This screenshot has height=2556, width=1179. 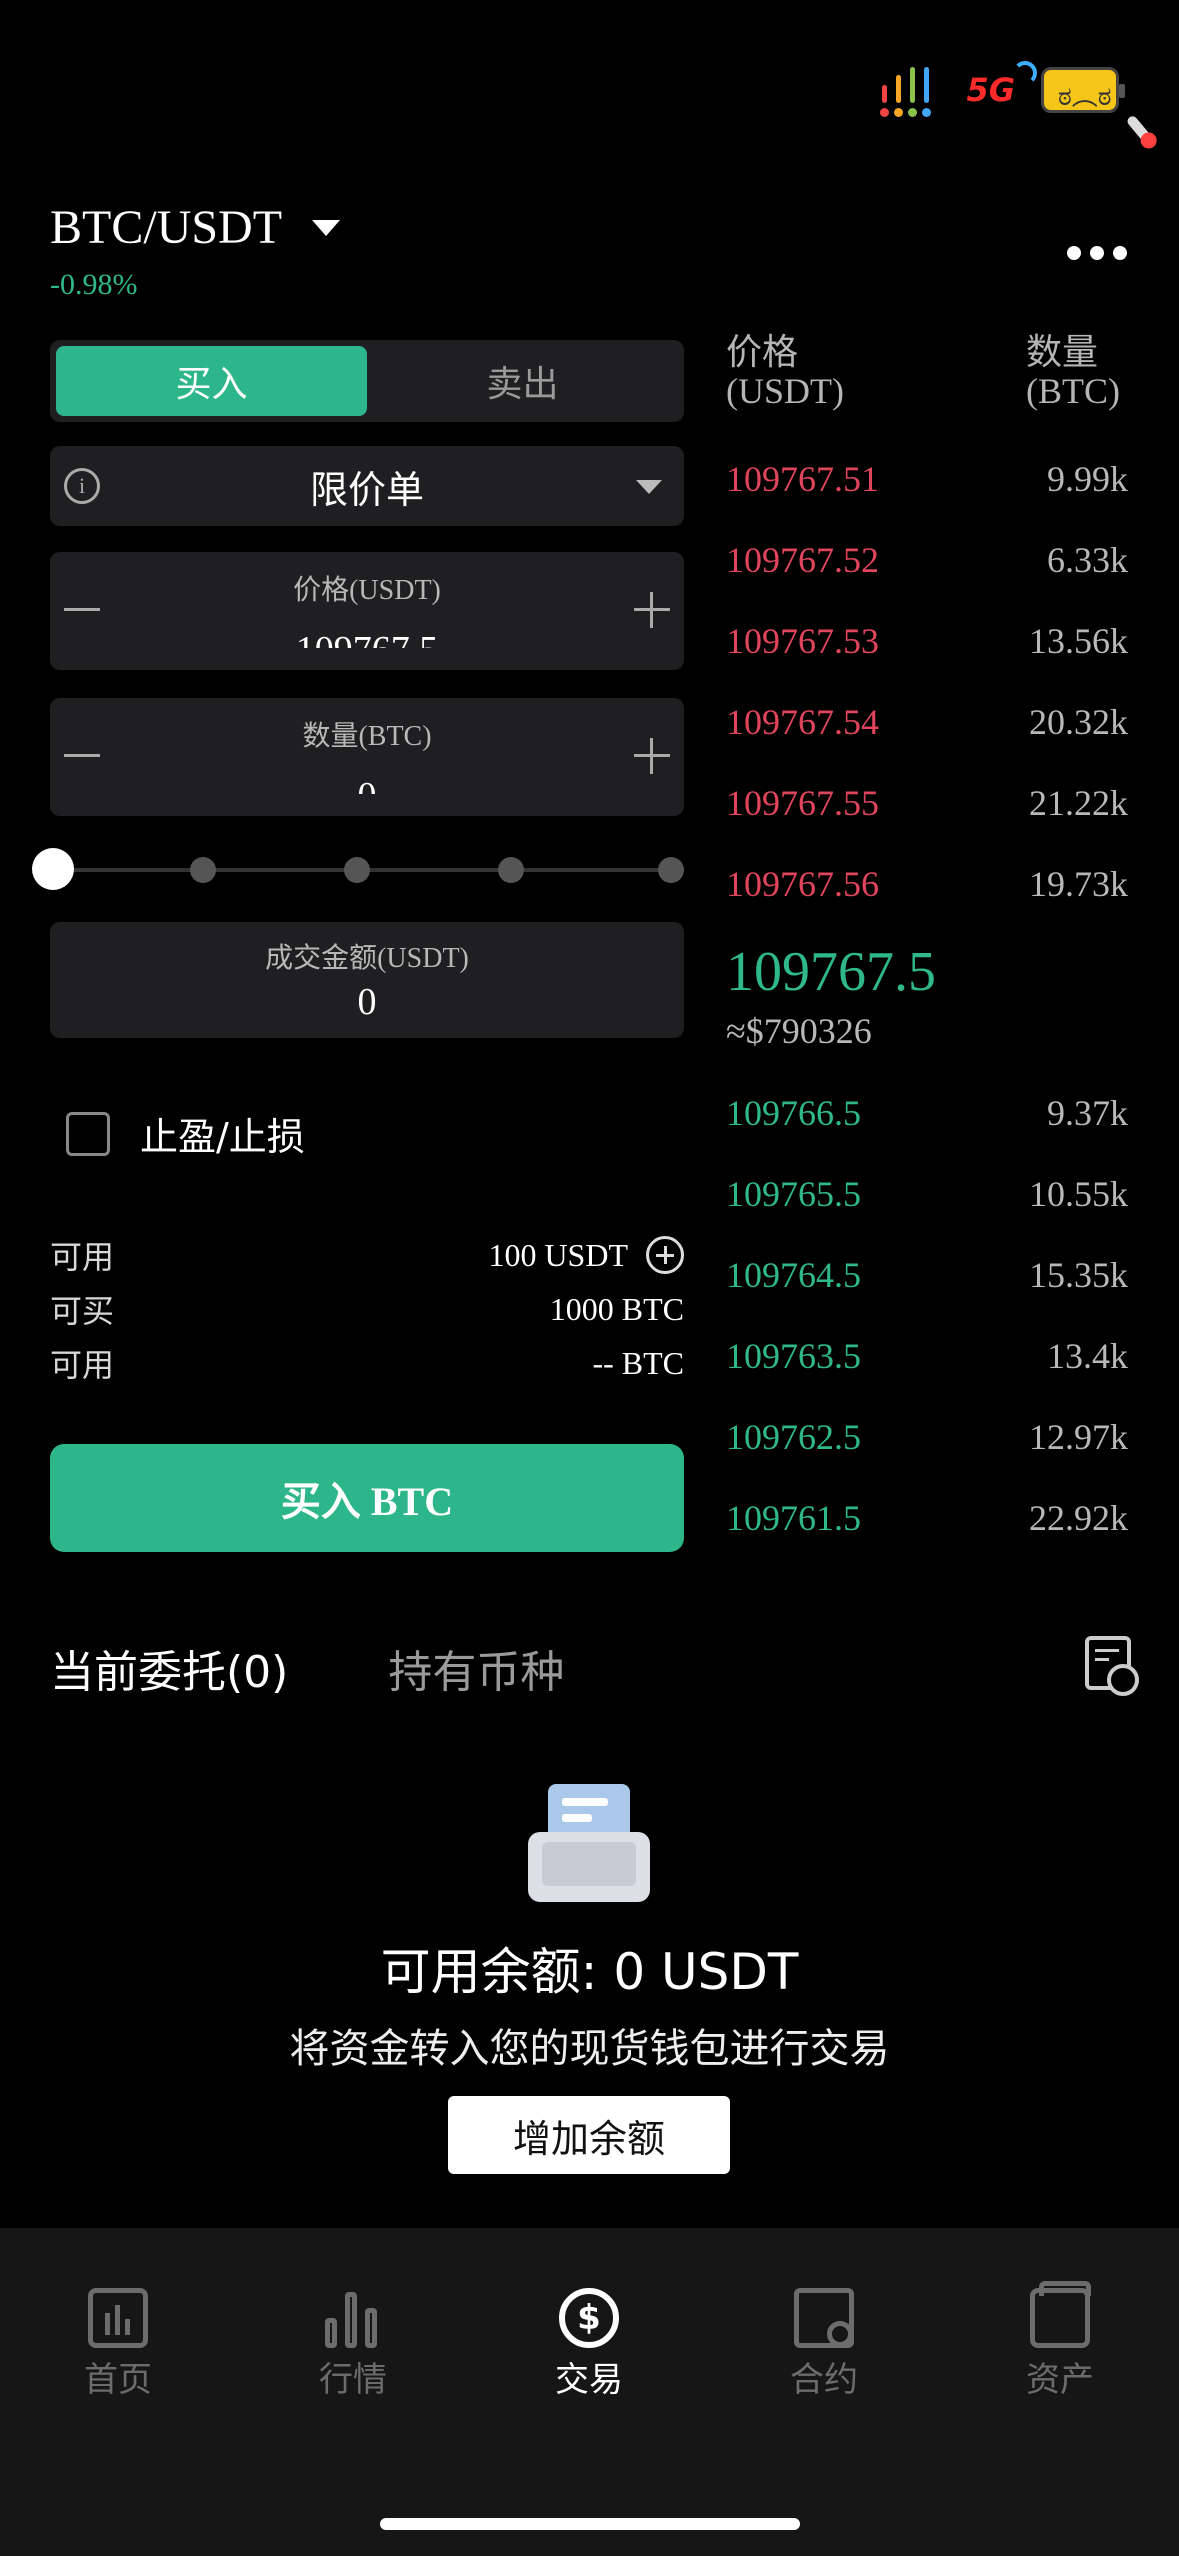 I want to click on tab-open-orders: 当前委托(0), so click(x=169, y=1668).